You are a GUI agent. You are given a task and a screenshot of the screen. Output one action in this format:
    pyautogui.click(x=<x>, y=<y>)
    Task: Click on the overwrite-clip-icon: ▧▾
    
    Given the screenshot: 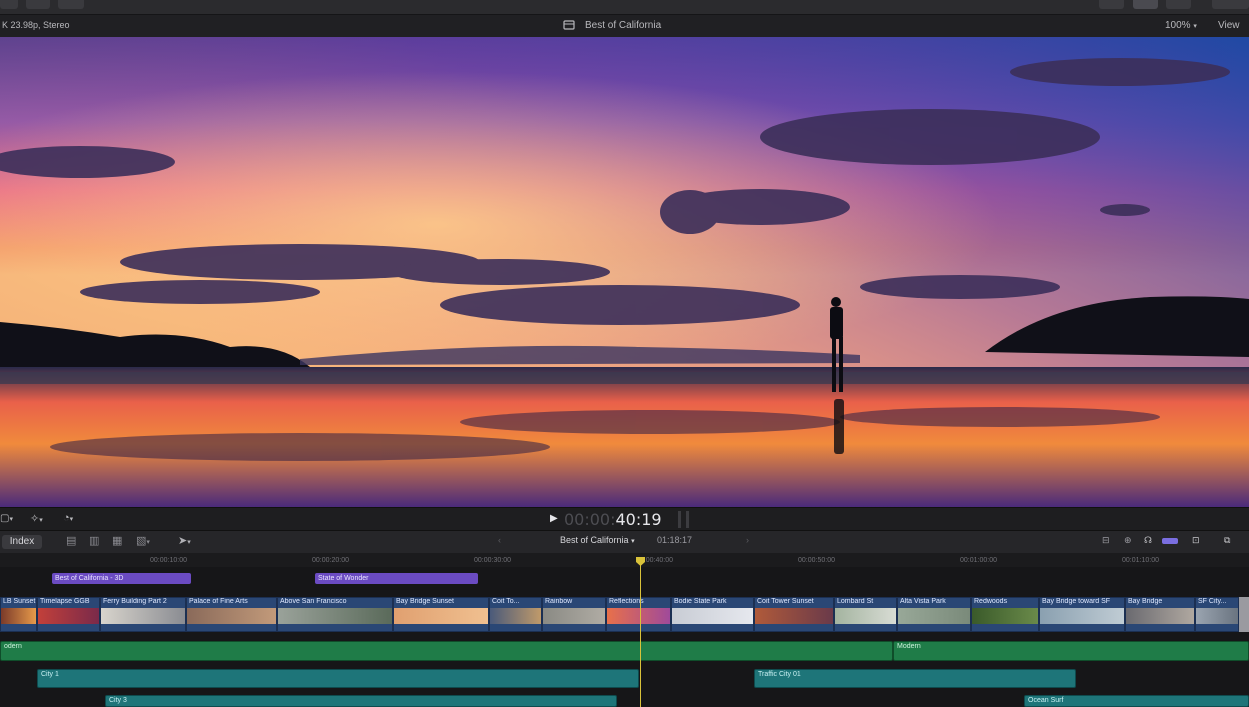 What is the action you would take?
    pyautogui.click(x=143, y=540)
    